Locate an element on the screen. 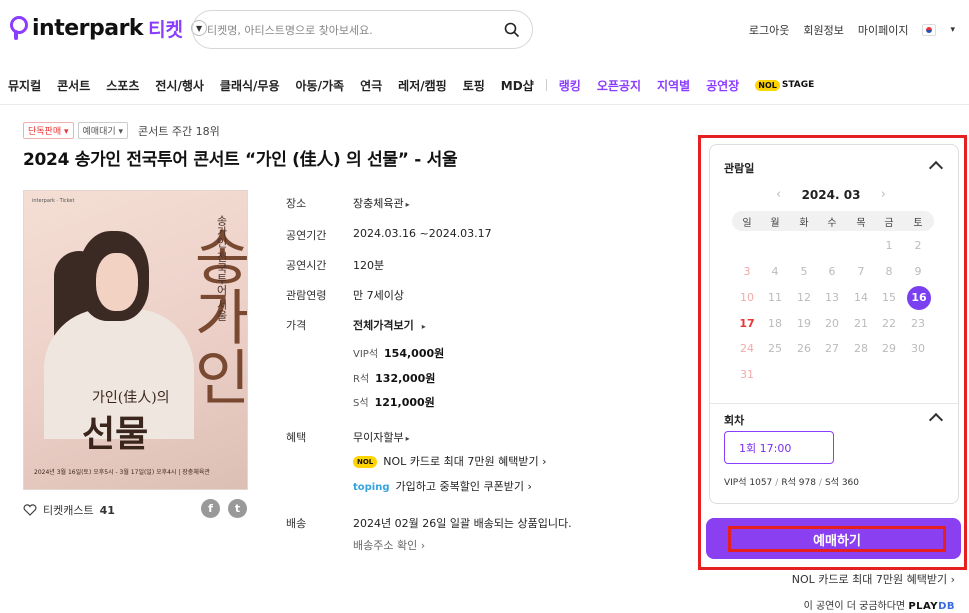 Image resolution: width=969 pixels, height=613 pixels. calendar-day: 30 is located at coordinates (918, 348).